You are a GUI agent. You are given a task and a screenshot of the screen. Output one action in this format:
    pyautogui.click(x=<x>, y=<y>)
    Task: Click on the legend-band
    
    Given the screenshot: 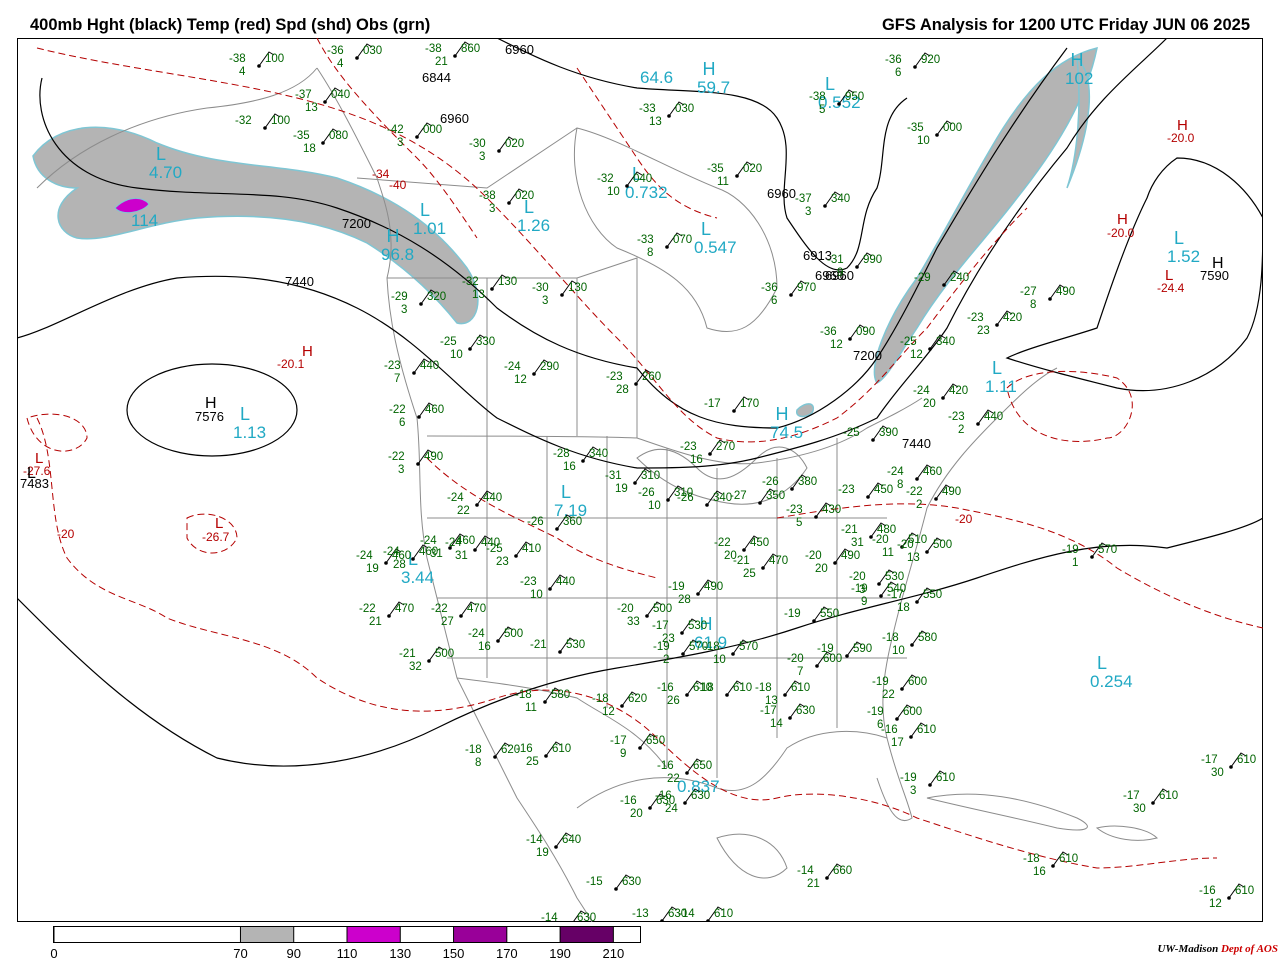 What is the action you would take?
    pyautogui.click(x=267, y=934)
    